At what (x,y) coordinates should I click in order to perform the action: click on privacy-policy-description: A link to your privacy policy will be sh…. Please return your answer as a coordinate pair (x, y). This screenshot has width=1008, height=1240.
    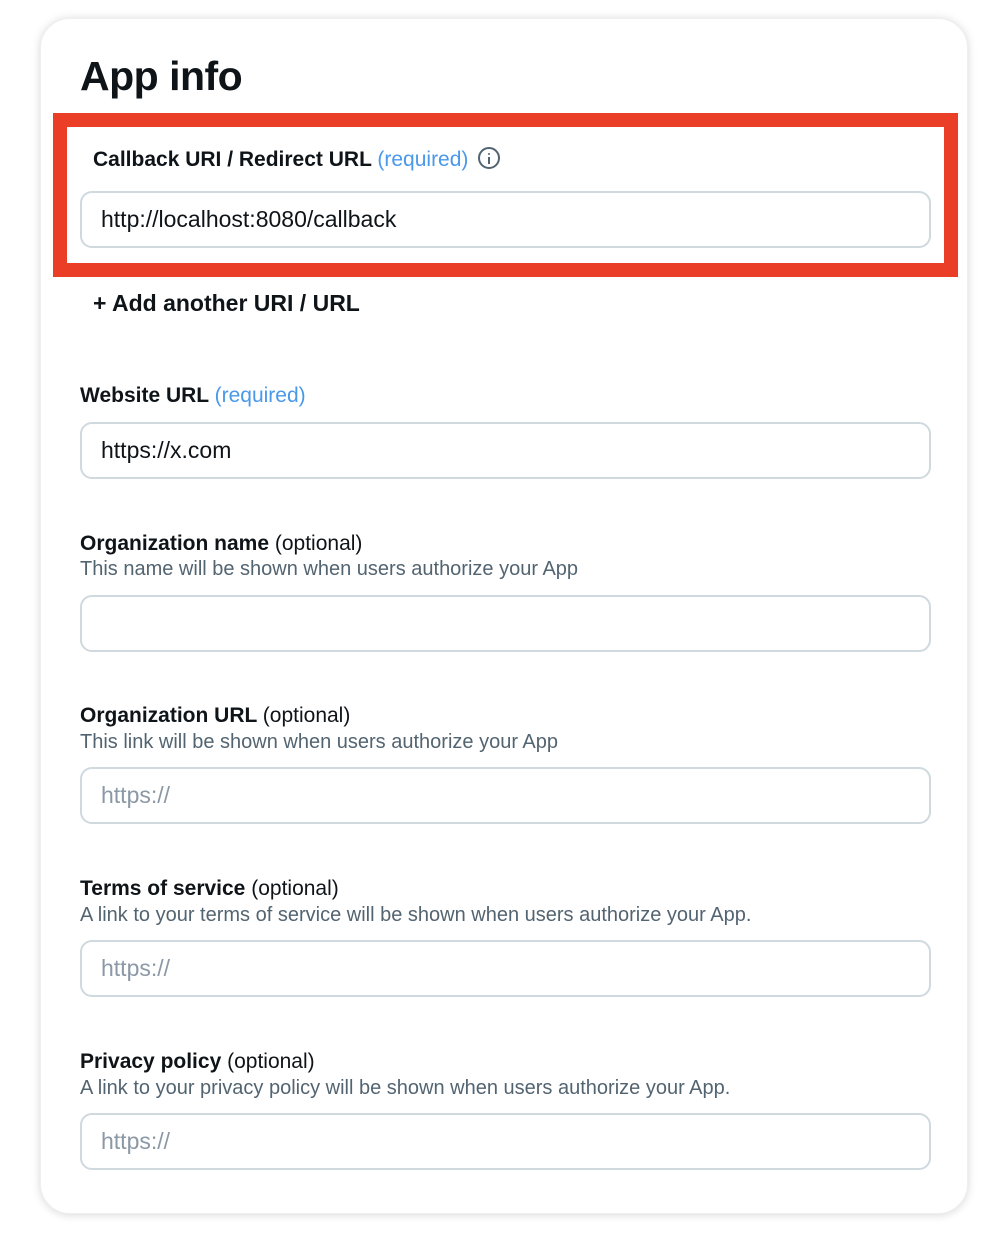
    Looking at the image, I should click on (405, 1088).